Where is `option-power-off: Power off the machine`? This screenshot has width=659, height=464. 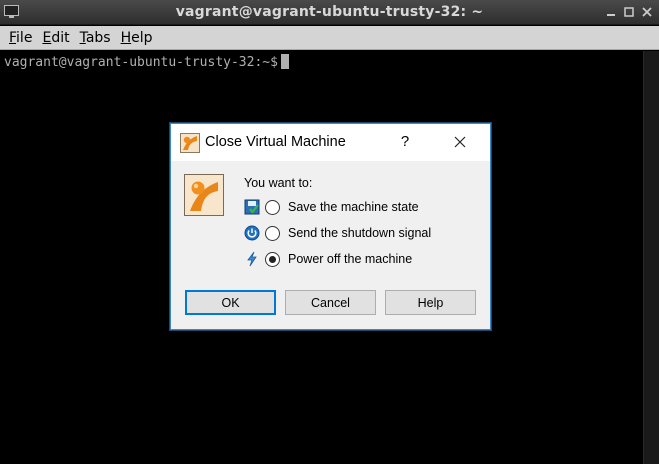 option-power-off: Power off the machine is located at coordinates (359, 259).